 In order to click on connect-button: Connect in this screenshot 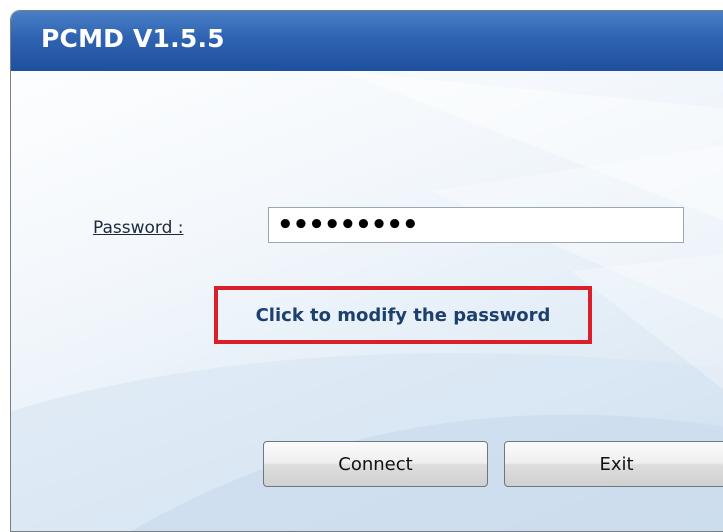, I will do `click(375, 464)`.